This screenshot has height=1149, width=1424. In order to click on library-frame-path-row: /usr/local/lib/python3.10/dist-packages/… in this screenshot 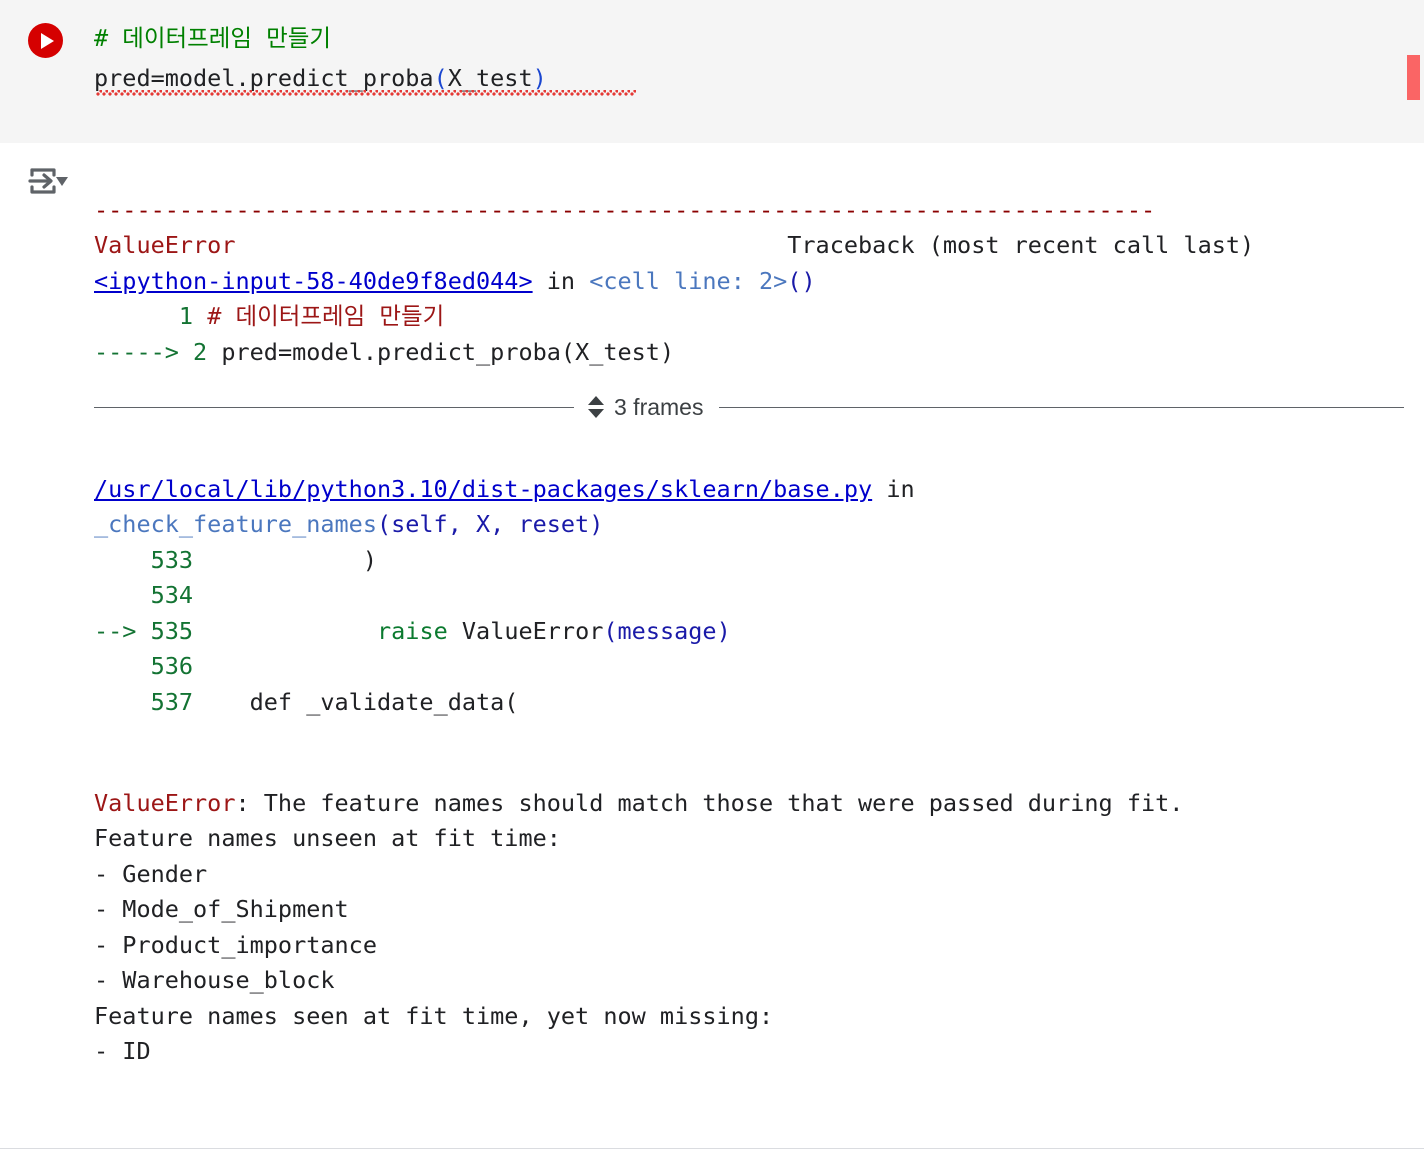, I will do `click(759, 490)`.